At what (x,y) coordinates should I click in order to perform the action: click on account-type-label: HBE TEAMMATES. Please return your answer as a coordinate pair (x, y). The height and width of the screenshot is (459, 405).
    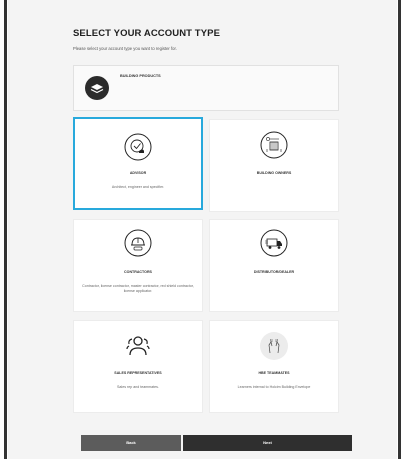
    Looking at the image, I should click on (274, 373).